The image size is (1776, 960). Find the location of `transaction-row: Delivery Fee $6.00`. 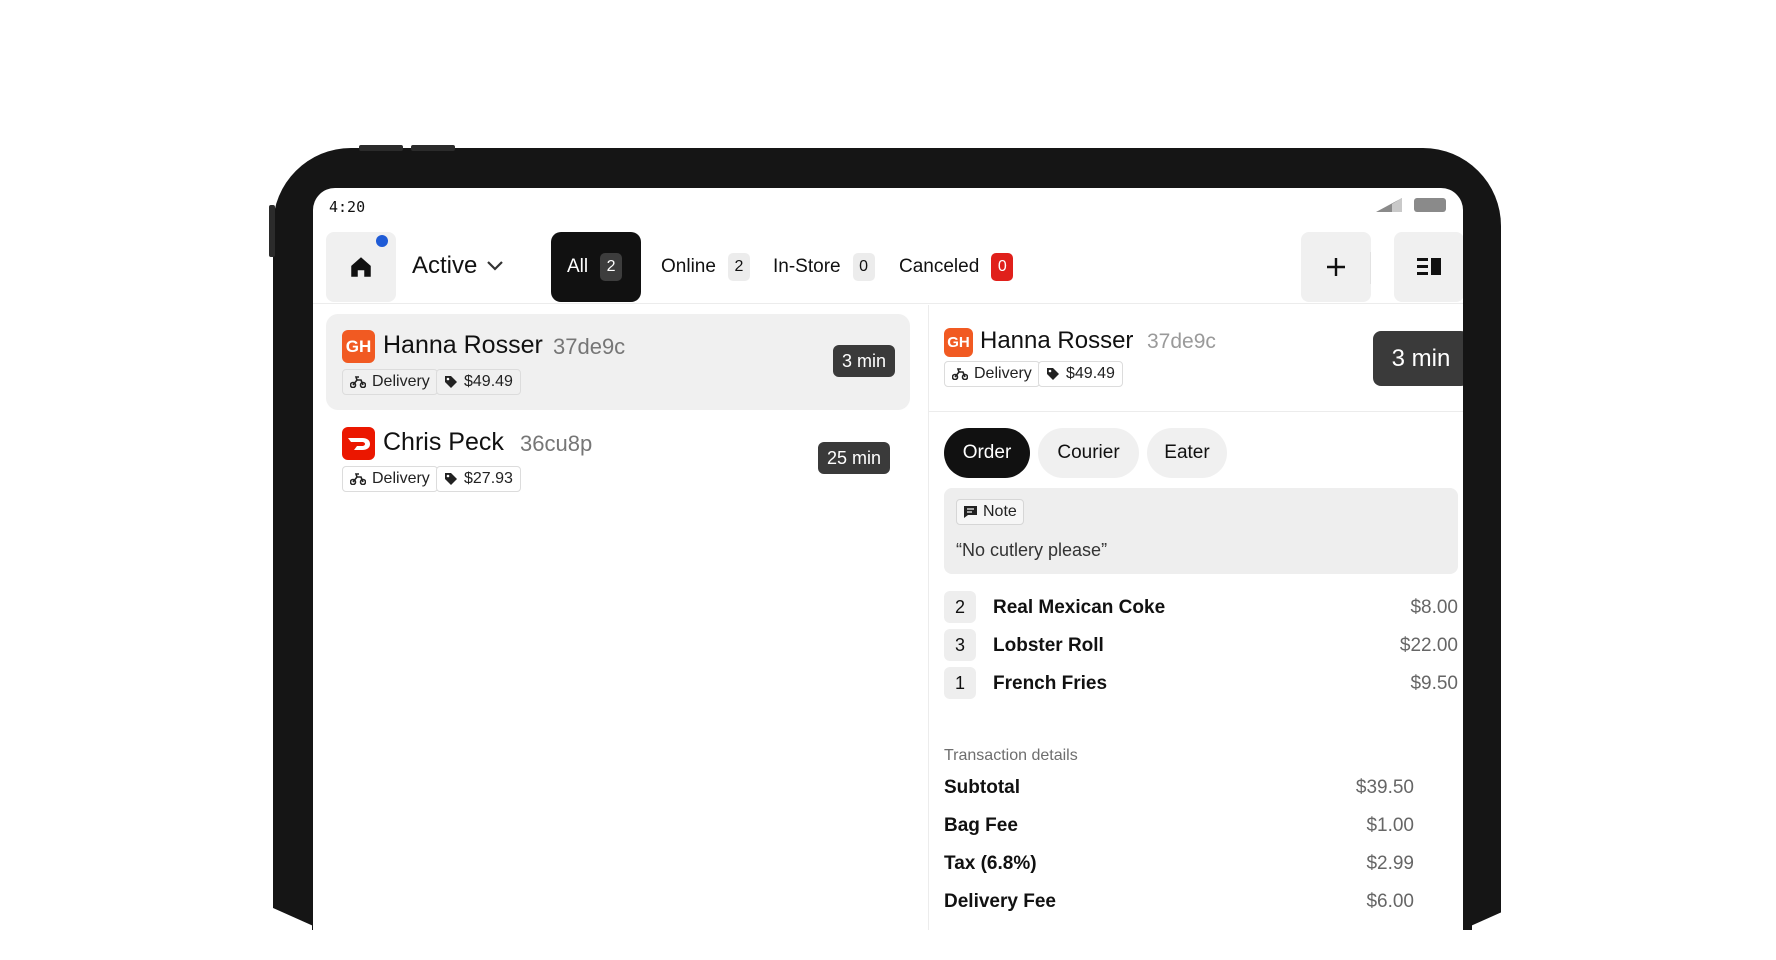

transaction-row: Delivery Fee $6.00 is located at coordinates (1179, 904).